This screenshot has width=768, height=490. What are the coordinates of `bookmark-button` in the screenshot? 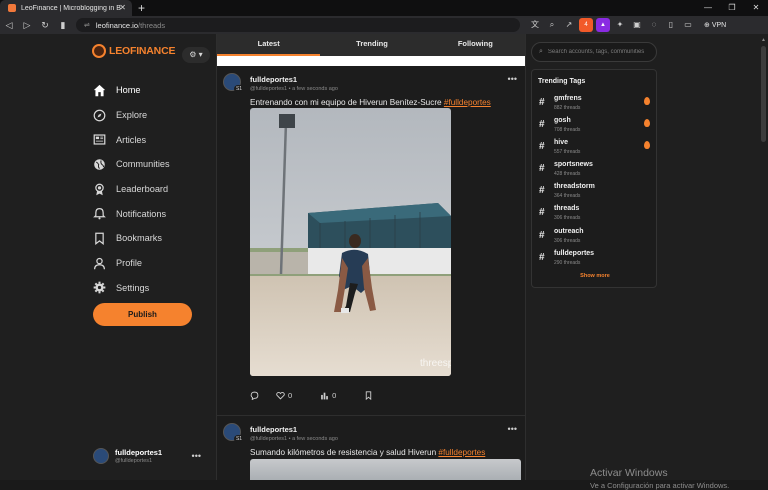 It's located at (370, 395).